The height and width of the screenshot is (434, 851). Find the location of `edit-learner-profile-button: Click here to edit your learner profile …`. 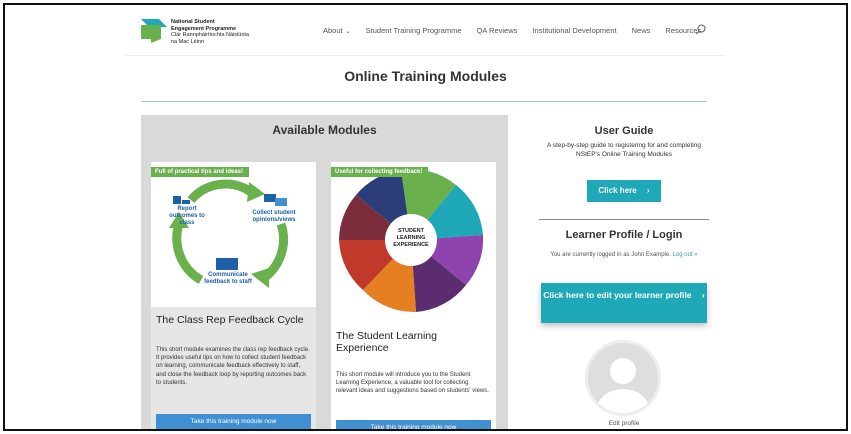

edit-learner-profile-button: Click here to edit your learner profile … is located at coordinates (624, 303).